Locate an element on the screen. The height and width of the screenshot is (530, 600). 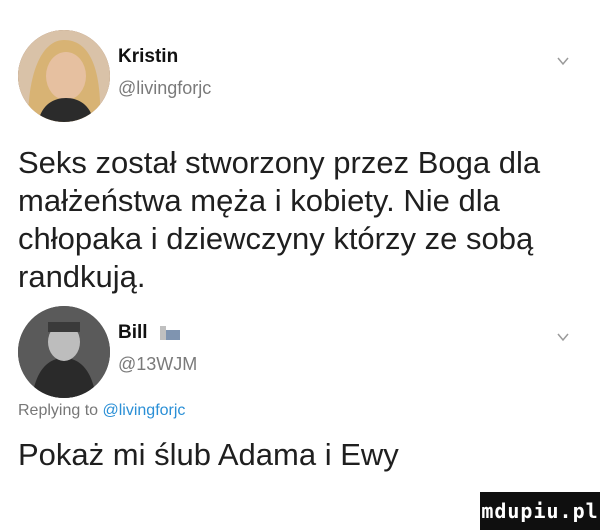
author-name: Bill is located at coordinates (149, 333).